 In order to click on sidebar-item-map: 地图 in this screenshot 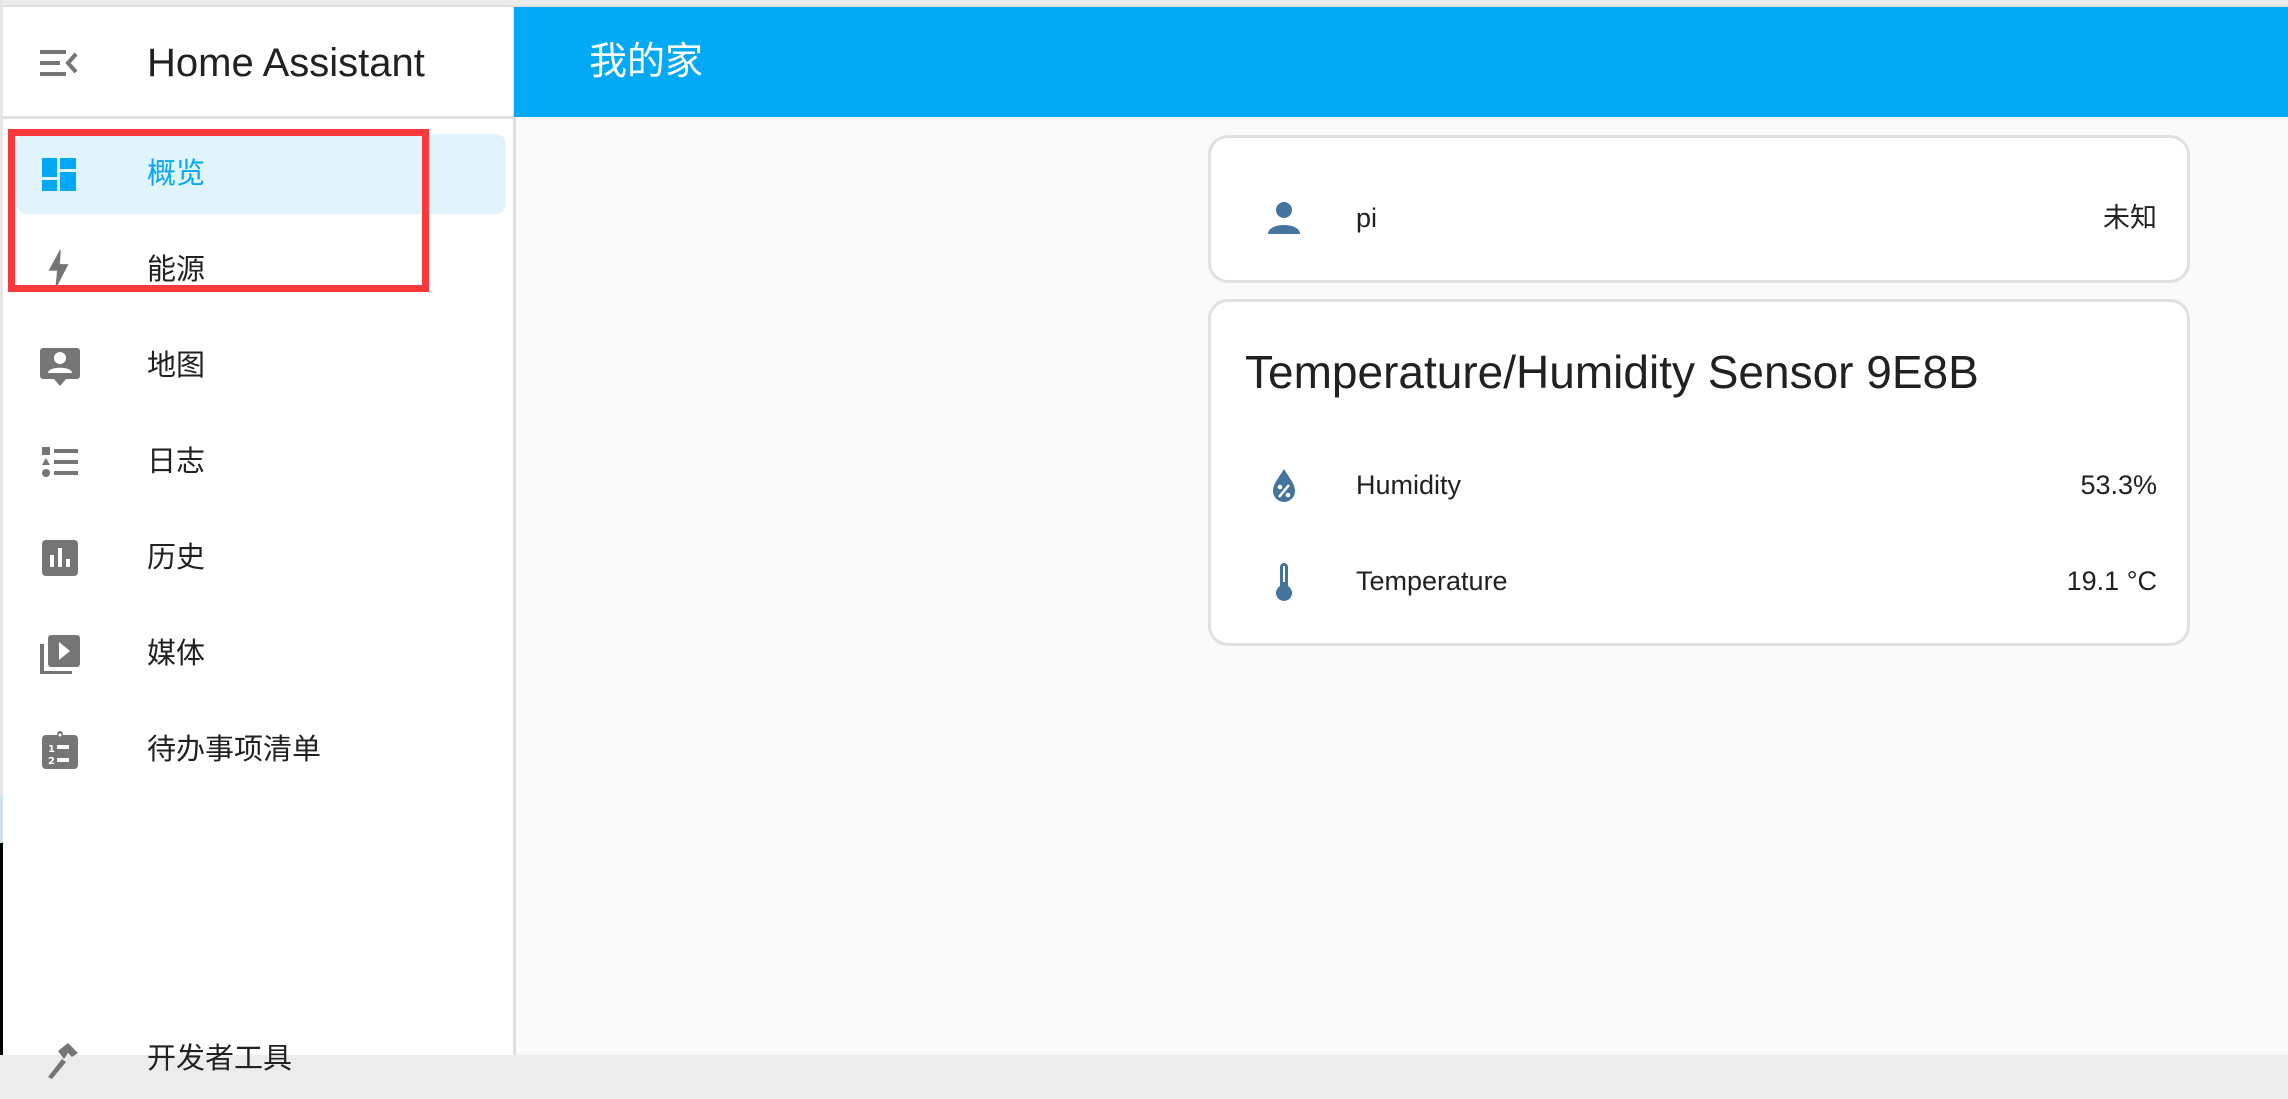, I will do `click(261, 366)`.